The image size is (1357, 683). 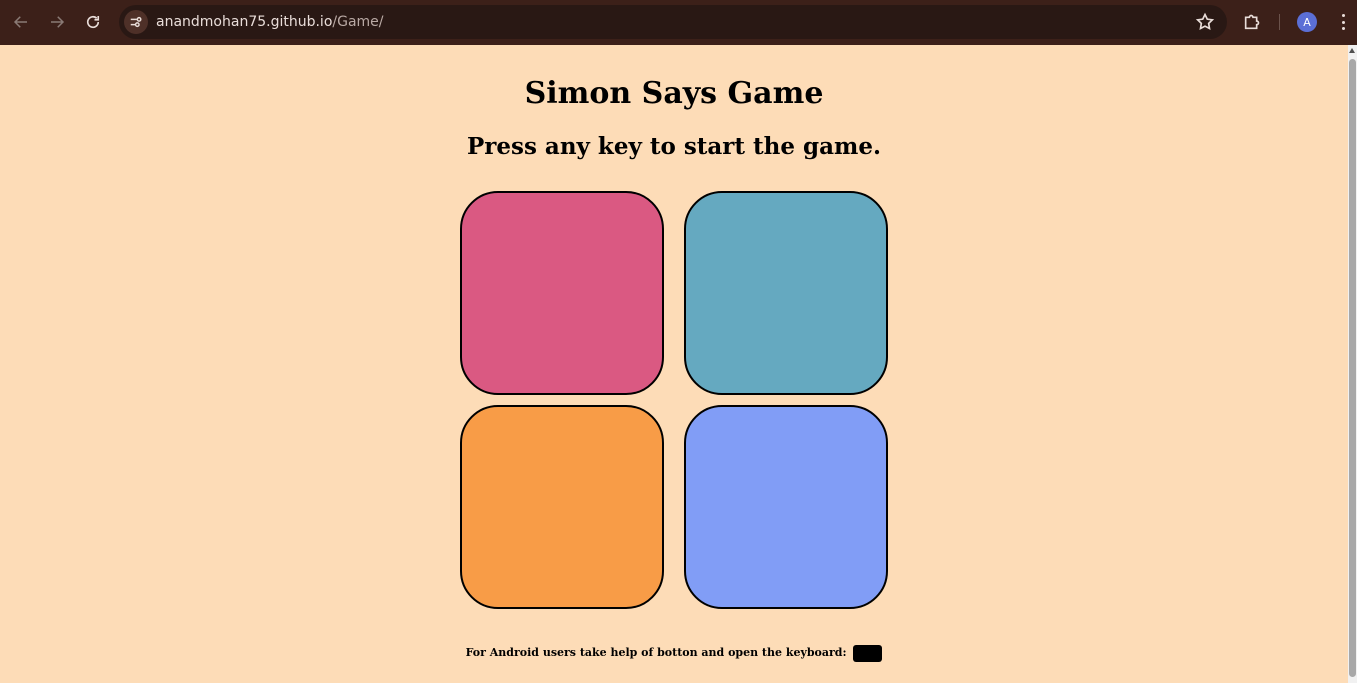 What do you see at coordinates (93, 22) in the screenshot?
I see `reload-icon` at bounding box center [93, 22].